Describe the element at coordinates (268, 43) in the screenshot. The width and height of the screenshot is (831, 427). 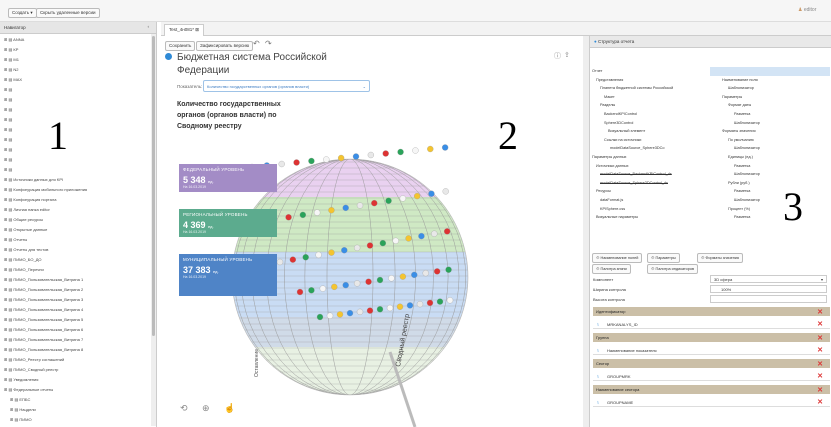
I see `redo-icon: ↷` at that location.